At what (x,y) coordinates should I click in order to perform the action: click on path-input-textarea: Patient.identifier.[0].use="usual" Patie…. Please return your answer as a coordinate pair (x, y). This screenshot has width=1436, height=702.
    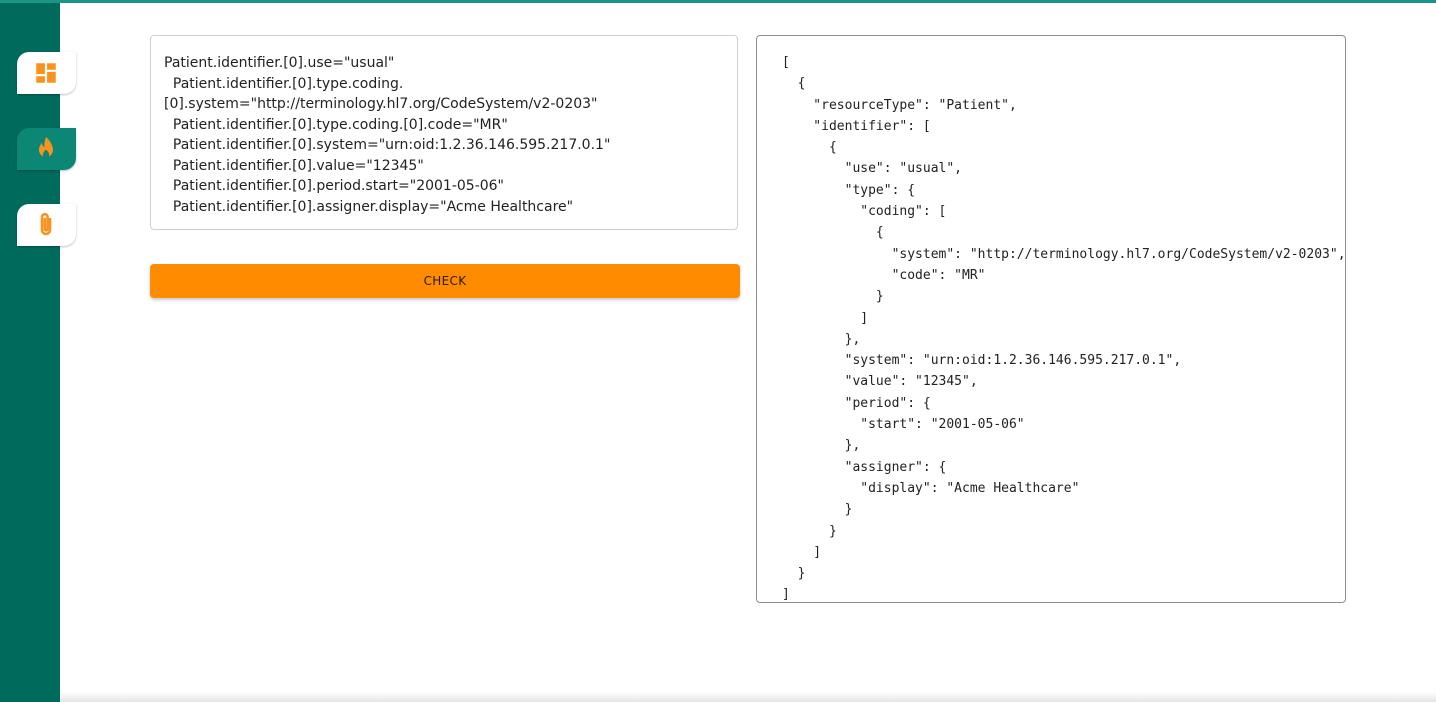
    Looking at the image, I should click on (444, 132).